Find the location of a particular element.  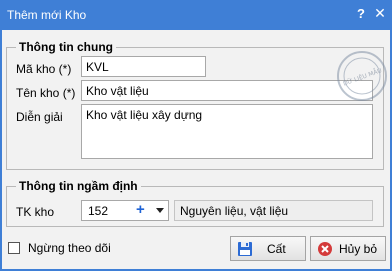

close-icon: ✕ is located at coordinates (380, 13).